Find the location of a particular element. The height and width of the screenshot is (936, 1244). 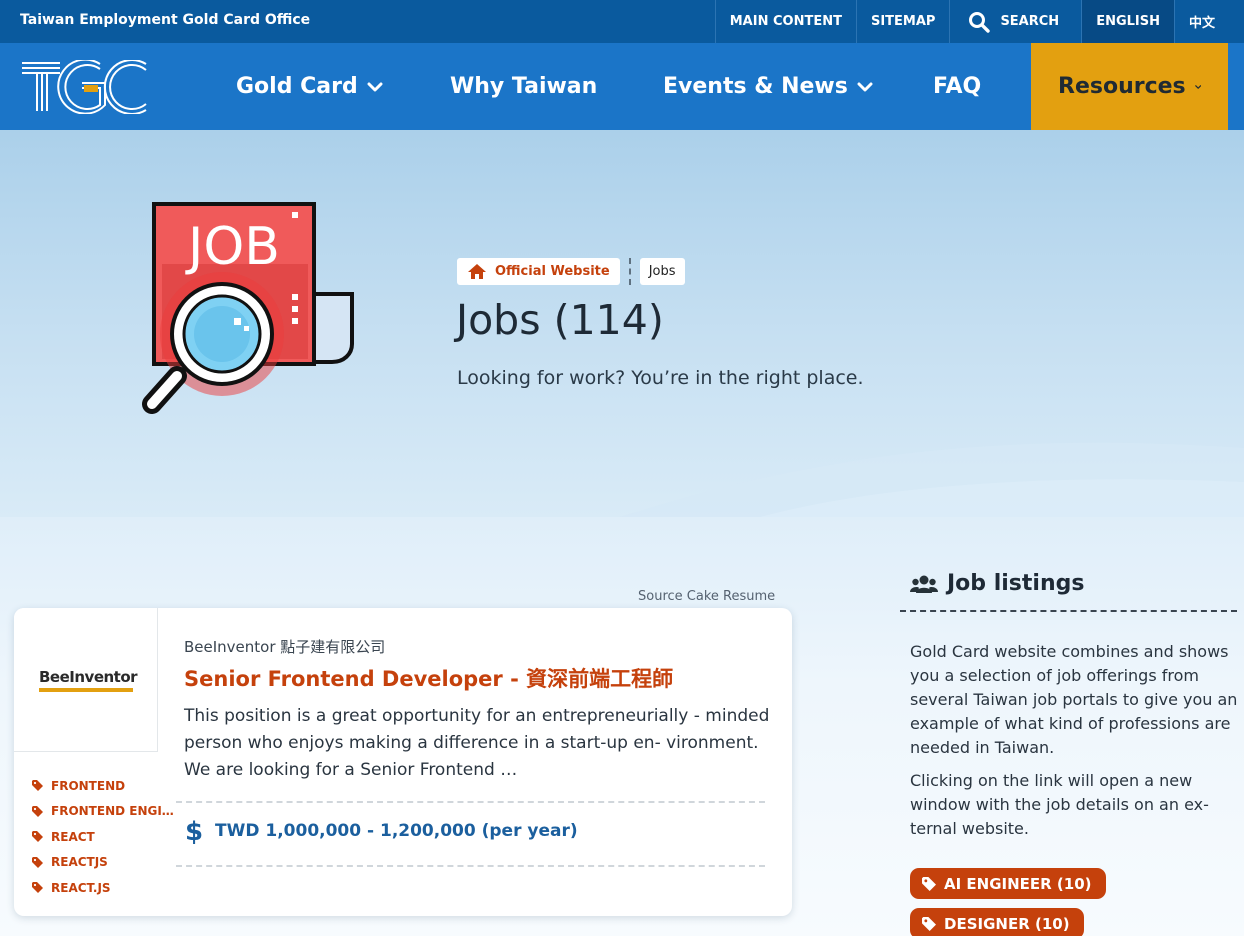

breadcrumb-home-link: Official Website is located at coordinates (538, 271).